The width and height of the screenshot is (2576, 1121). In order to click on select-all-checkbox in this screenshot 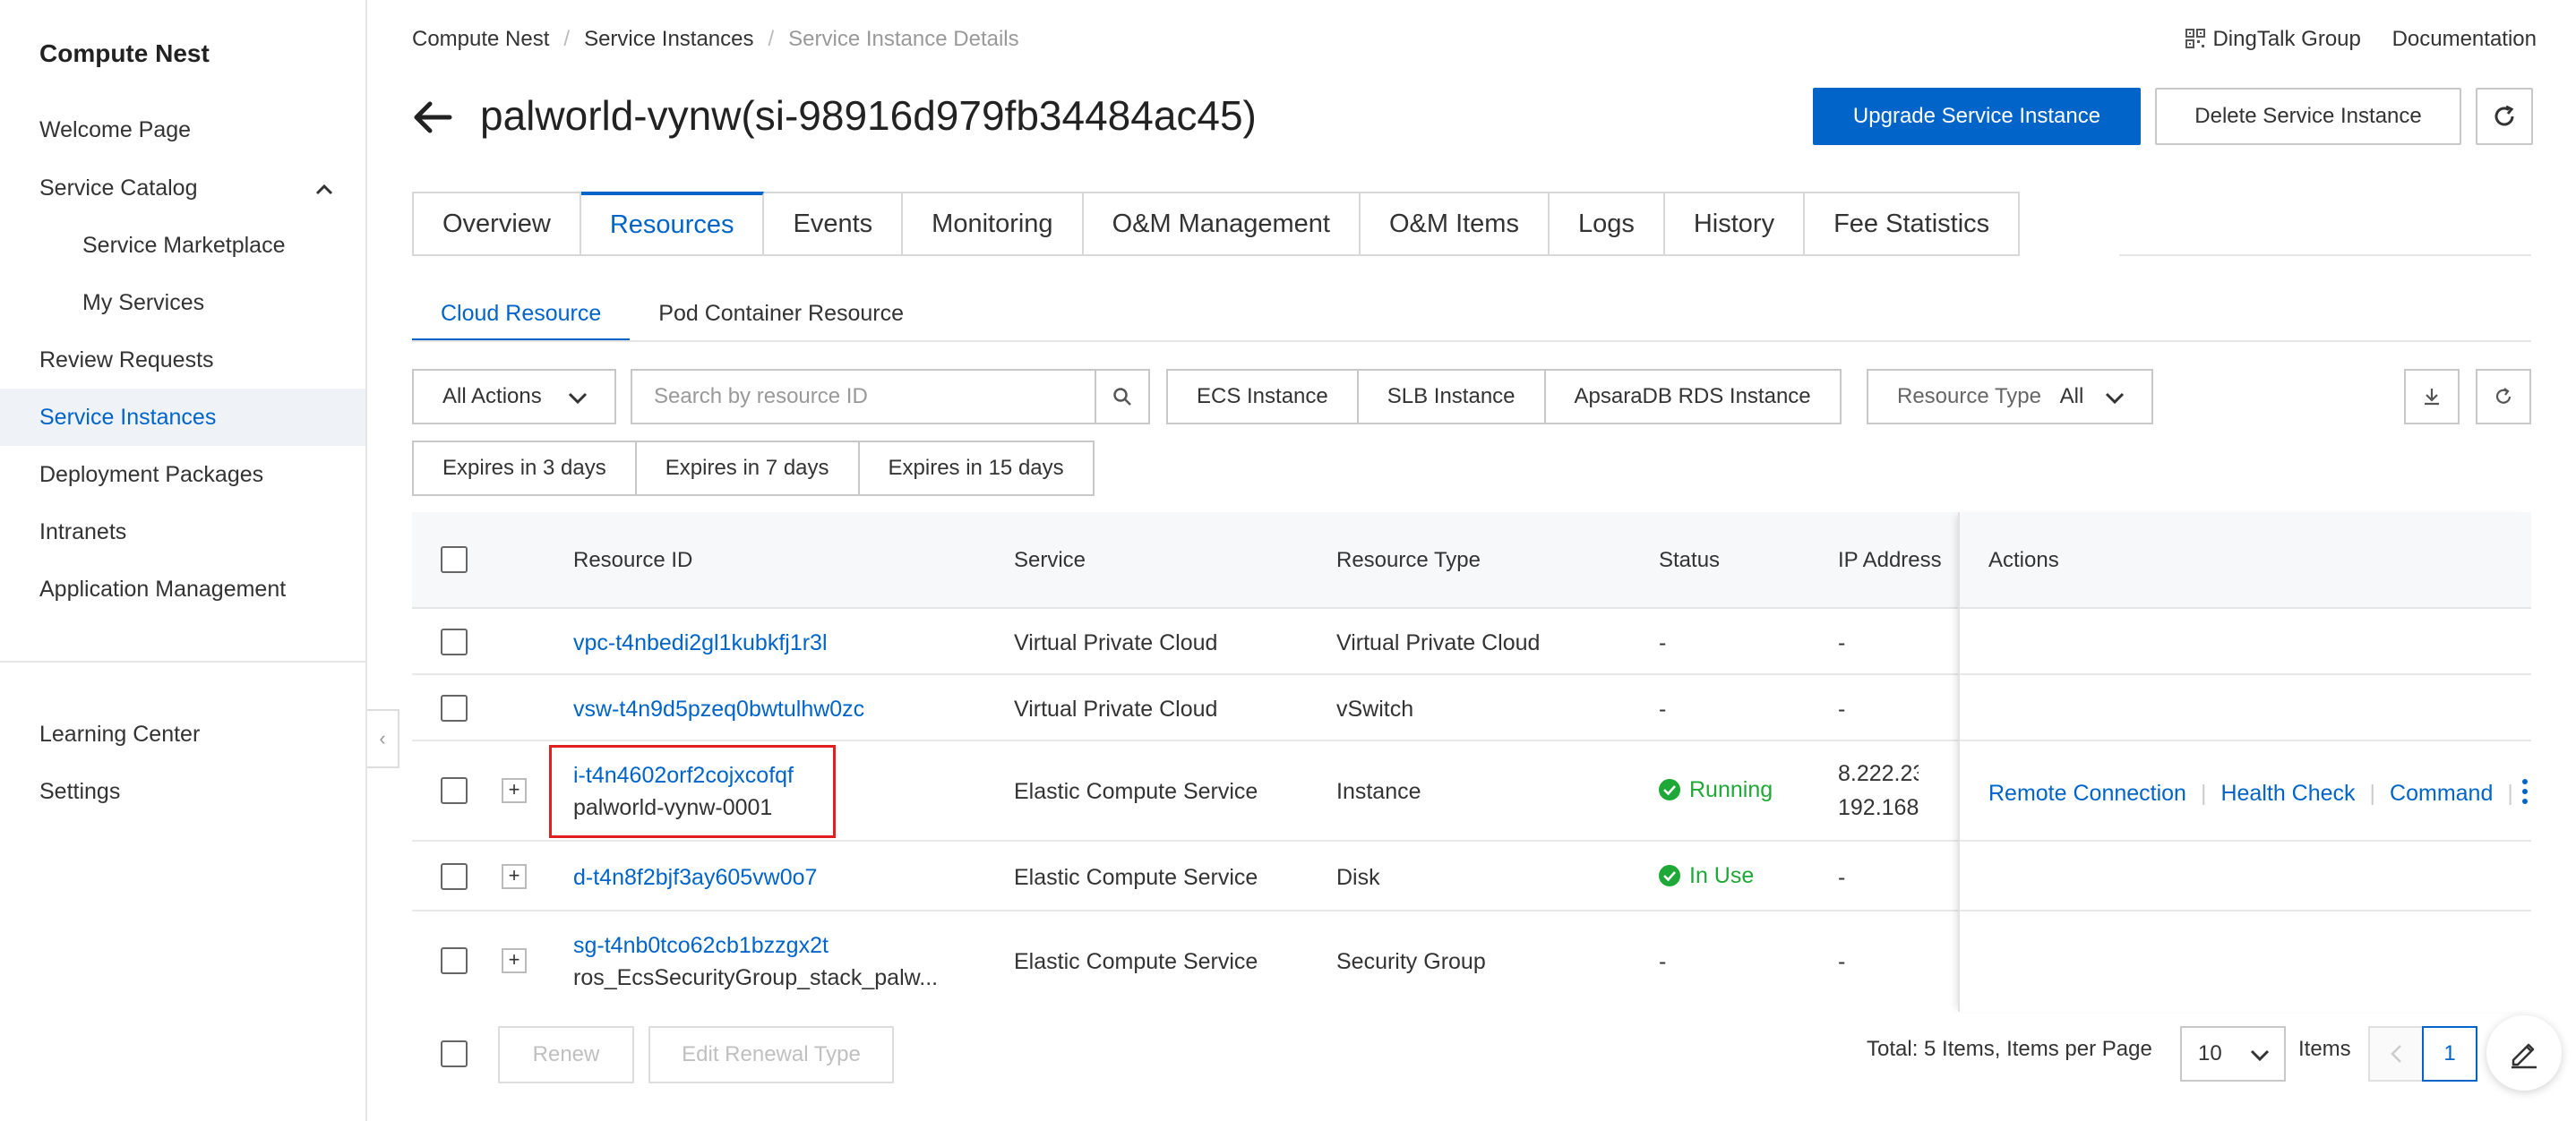, I will do `click(454, 559)`.